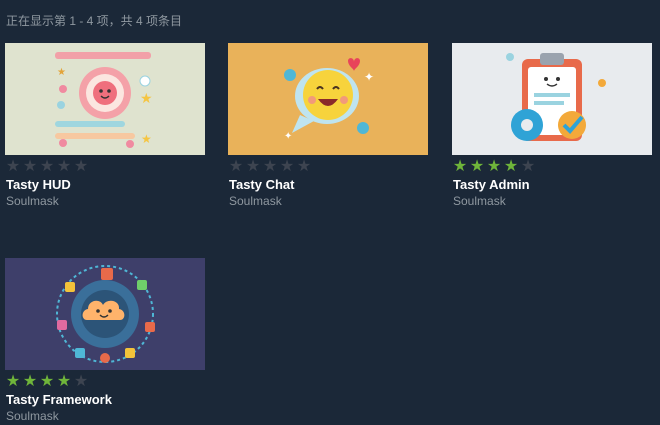 This screenshot has height=425, width=660. I want to click on item-title: Tasty Admin, so click(491, 184).